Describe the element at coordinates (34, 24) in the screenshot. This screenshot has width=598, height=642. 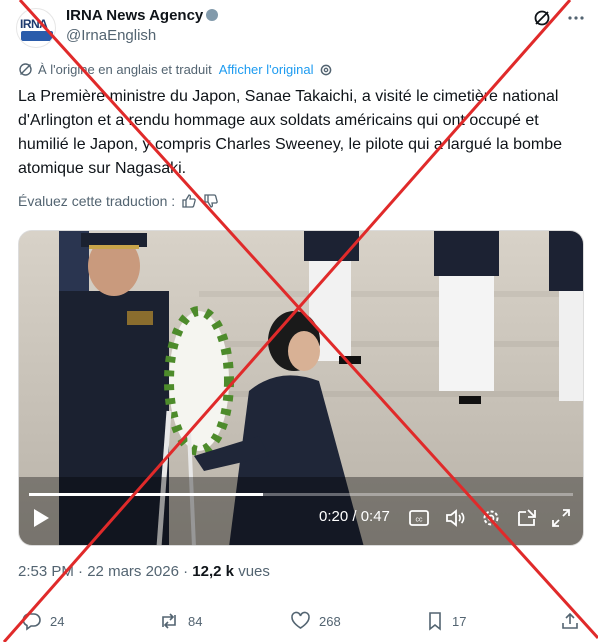
I see `avatar-logo-text: IRNA` at that location.